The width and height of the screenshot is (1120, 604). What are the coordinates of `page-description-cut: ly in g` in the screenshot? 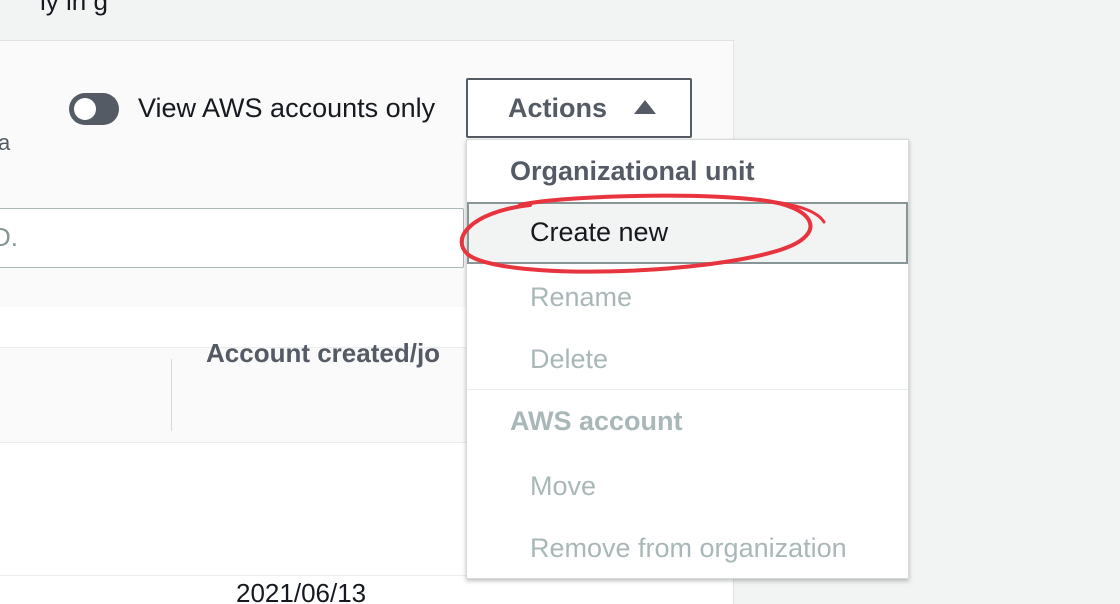 It's located at (74, 8).